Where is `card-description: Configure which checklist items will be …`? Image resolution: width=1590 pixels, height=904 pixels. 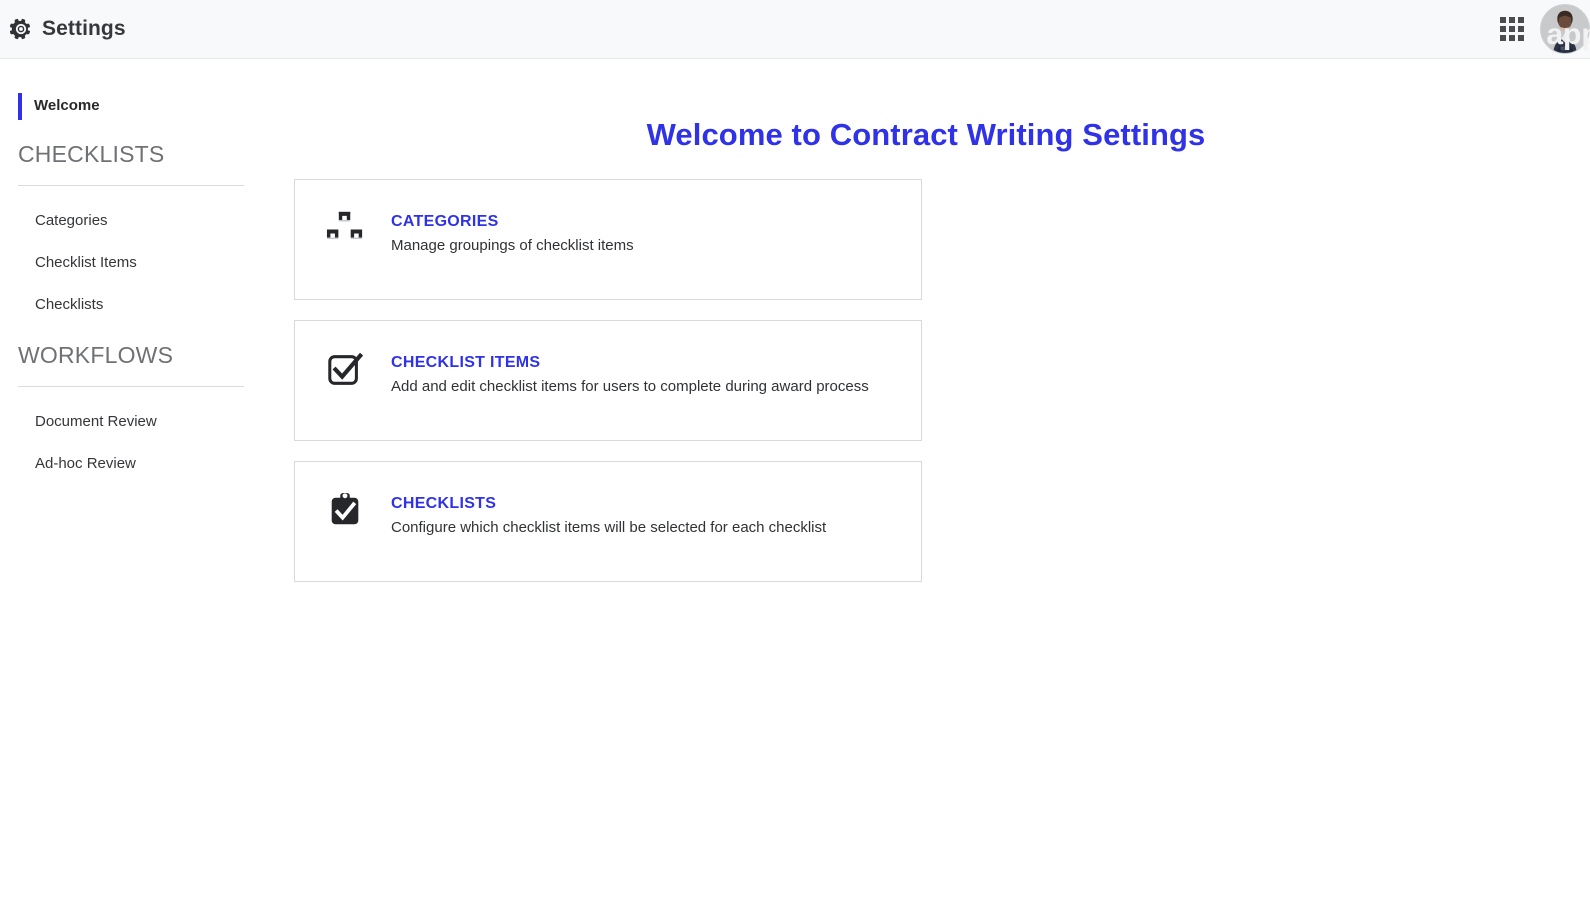
card-description: Configure which checklist items will be … is located at coordinates (609, 527).